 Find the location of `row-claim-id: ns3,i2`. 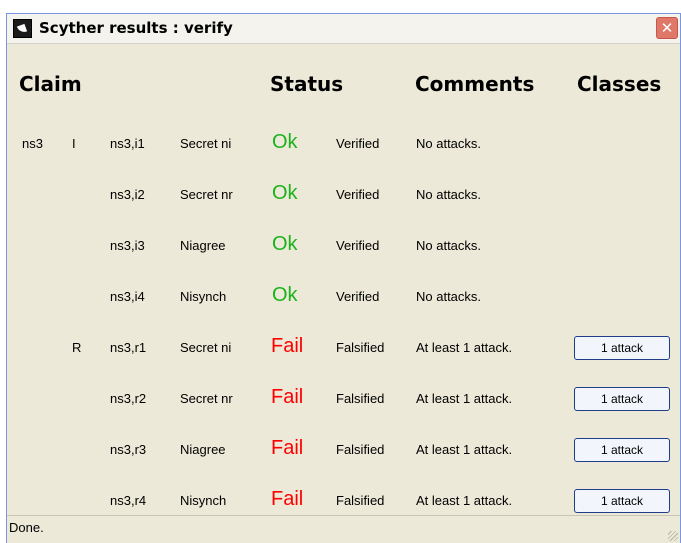

row-claim-id: ns3,i2 is located at coordinates (127, 194).